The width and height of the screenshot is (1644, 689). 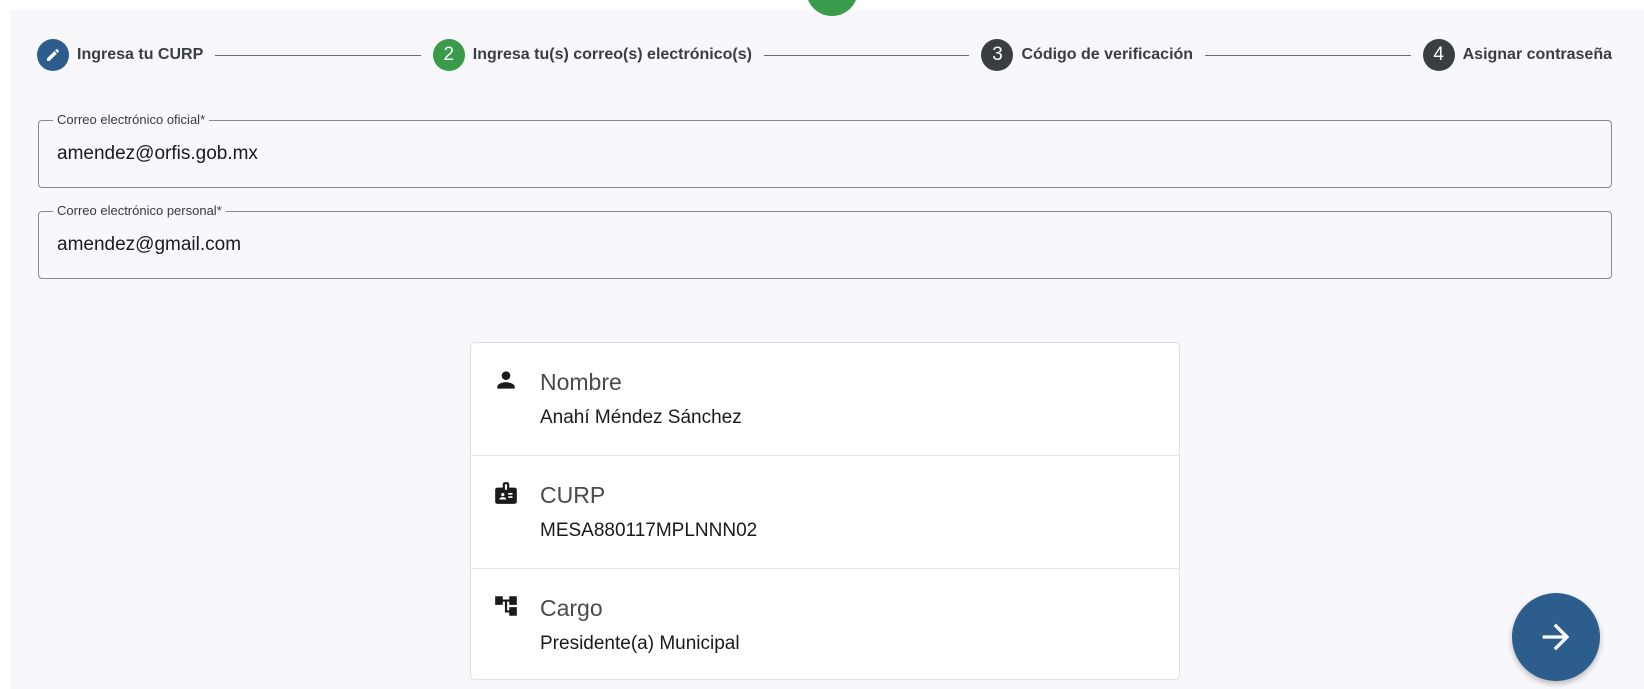 What do you see at coordinates (571, 608) in the screenshot?
I see `info-title: Cargo` at bounding box center [571, 608].